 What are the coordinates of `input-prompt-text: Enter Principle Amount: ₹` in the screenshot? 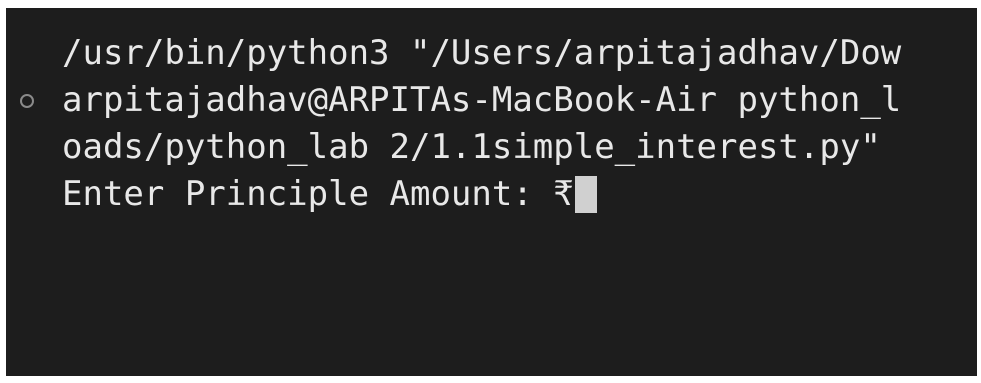 It's located at (318, 194).